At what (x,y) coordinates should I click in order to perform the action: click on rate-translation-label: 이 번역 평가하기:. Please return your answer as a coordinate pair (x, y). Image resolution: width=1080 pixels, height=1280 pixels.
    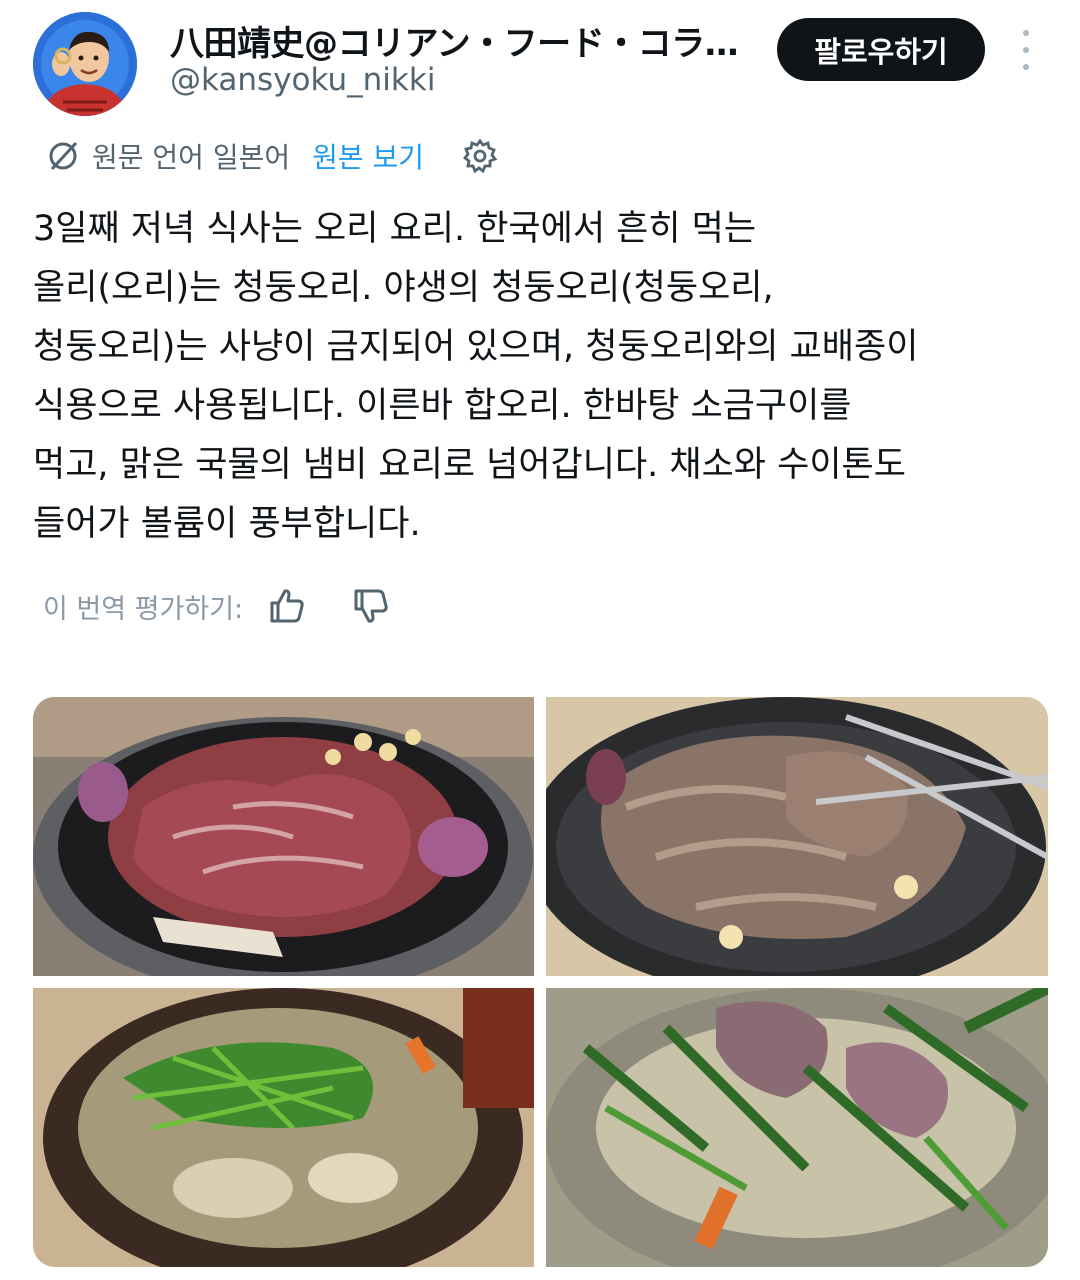
    Looking at the image, I should click on (143, 609).